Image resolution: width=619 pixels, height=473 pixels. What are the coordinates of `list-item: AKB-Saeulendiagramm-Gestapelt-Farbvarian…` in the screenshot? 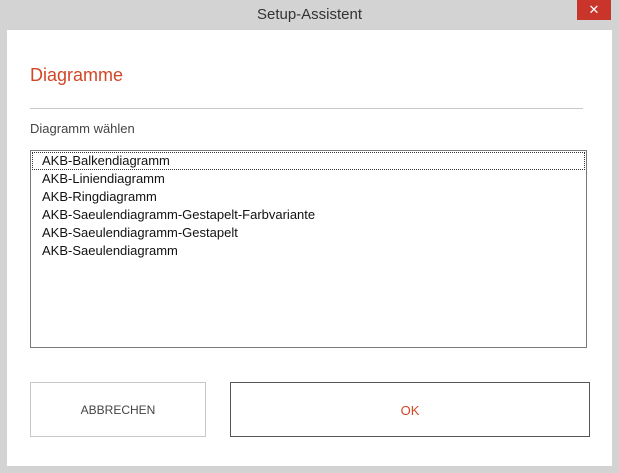 It's located at (308, 215).